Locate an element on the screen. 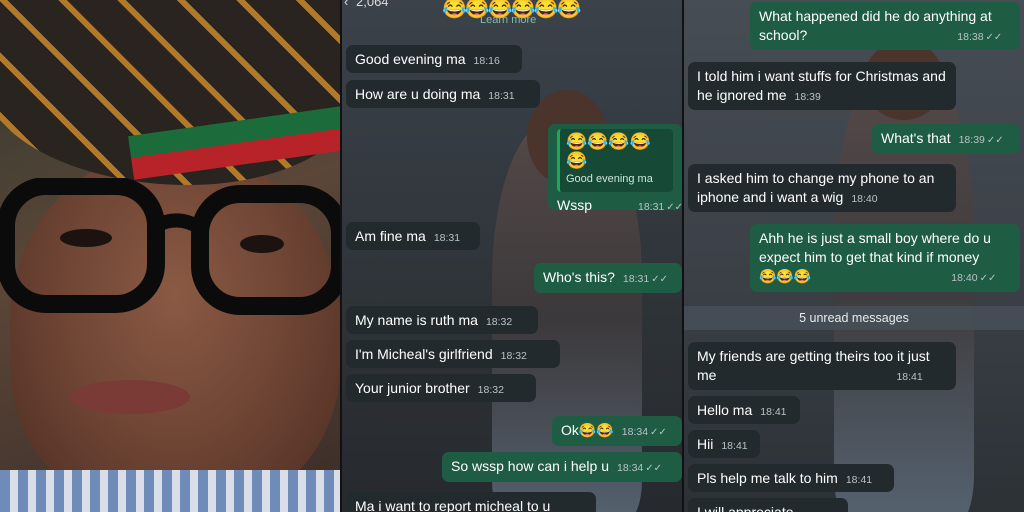 Image resolution: width=1024 pixels, height=512 pixels. message-text: Ma i want to report micheal to u is located at coordinates (453, 505).